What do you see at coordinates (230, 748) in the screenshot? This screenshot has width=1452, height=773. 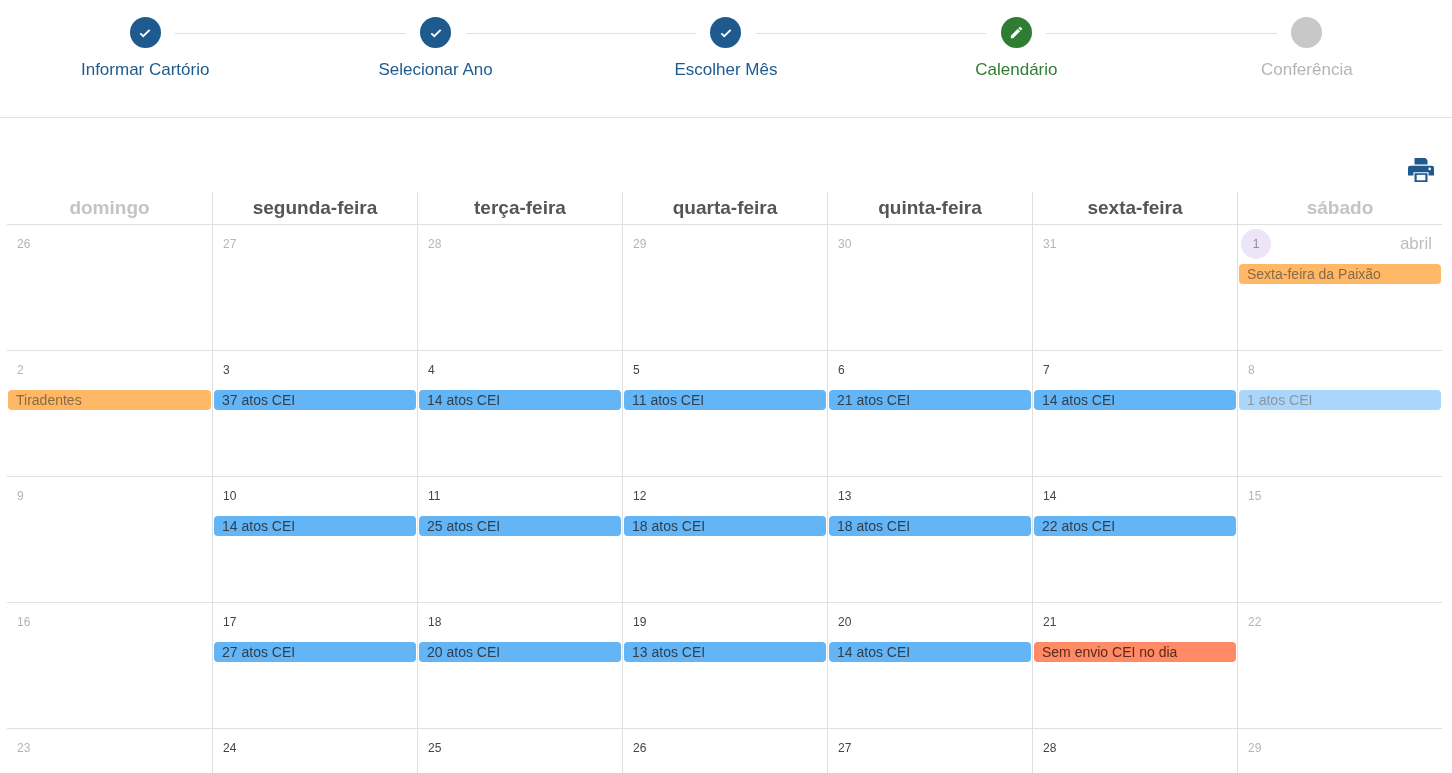 I see `day-number: 24` at bounding box center [230, 748].